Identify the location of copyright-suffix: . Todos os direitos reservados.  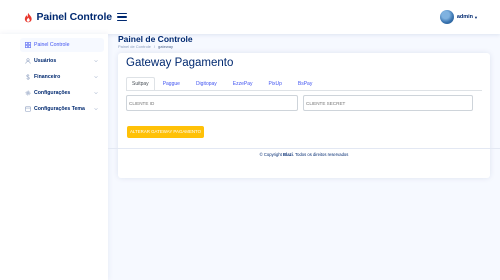
(320, 154).